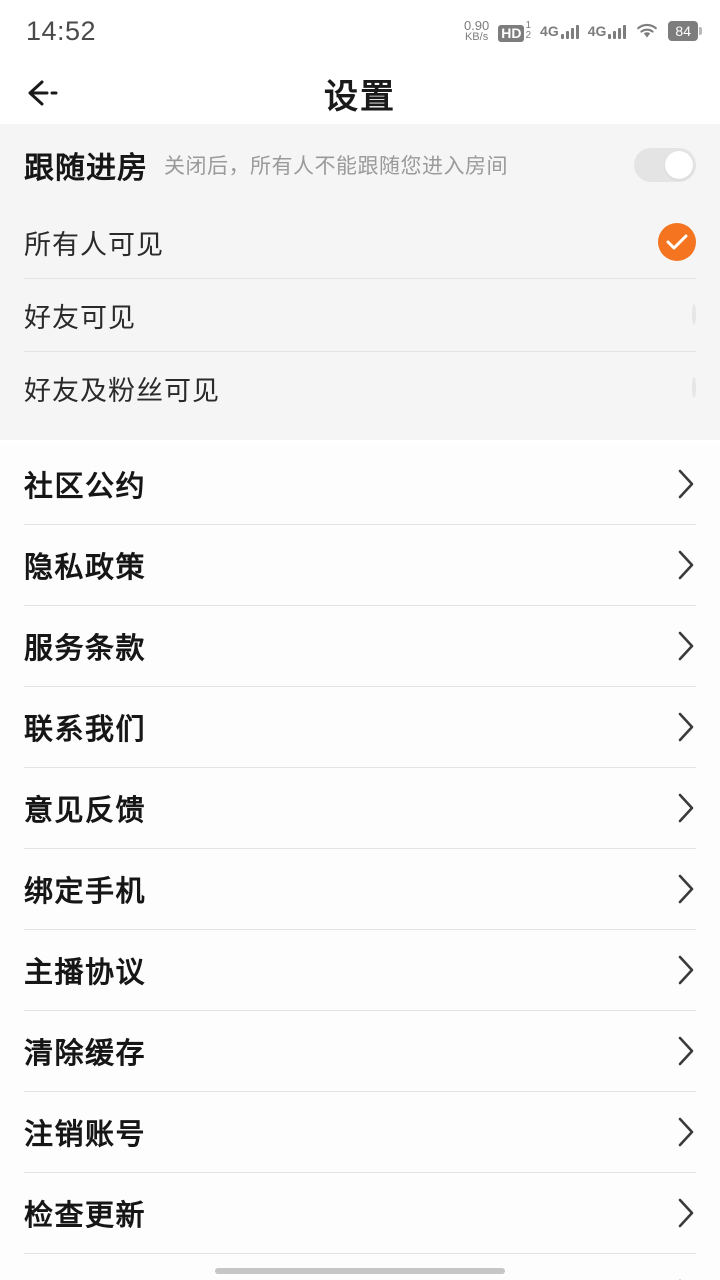 The width and height of the screenshot is (720, 1280). Describe the element at coordinates (85, 811) in the screenshot. I see `menu-item-label: 意见反馈` at that location.